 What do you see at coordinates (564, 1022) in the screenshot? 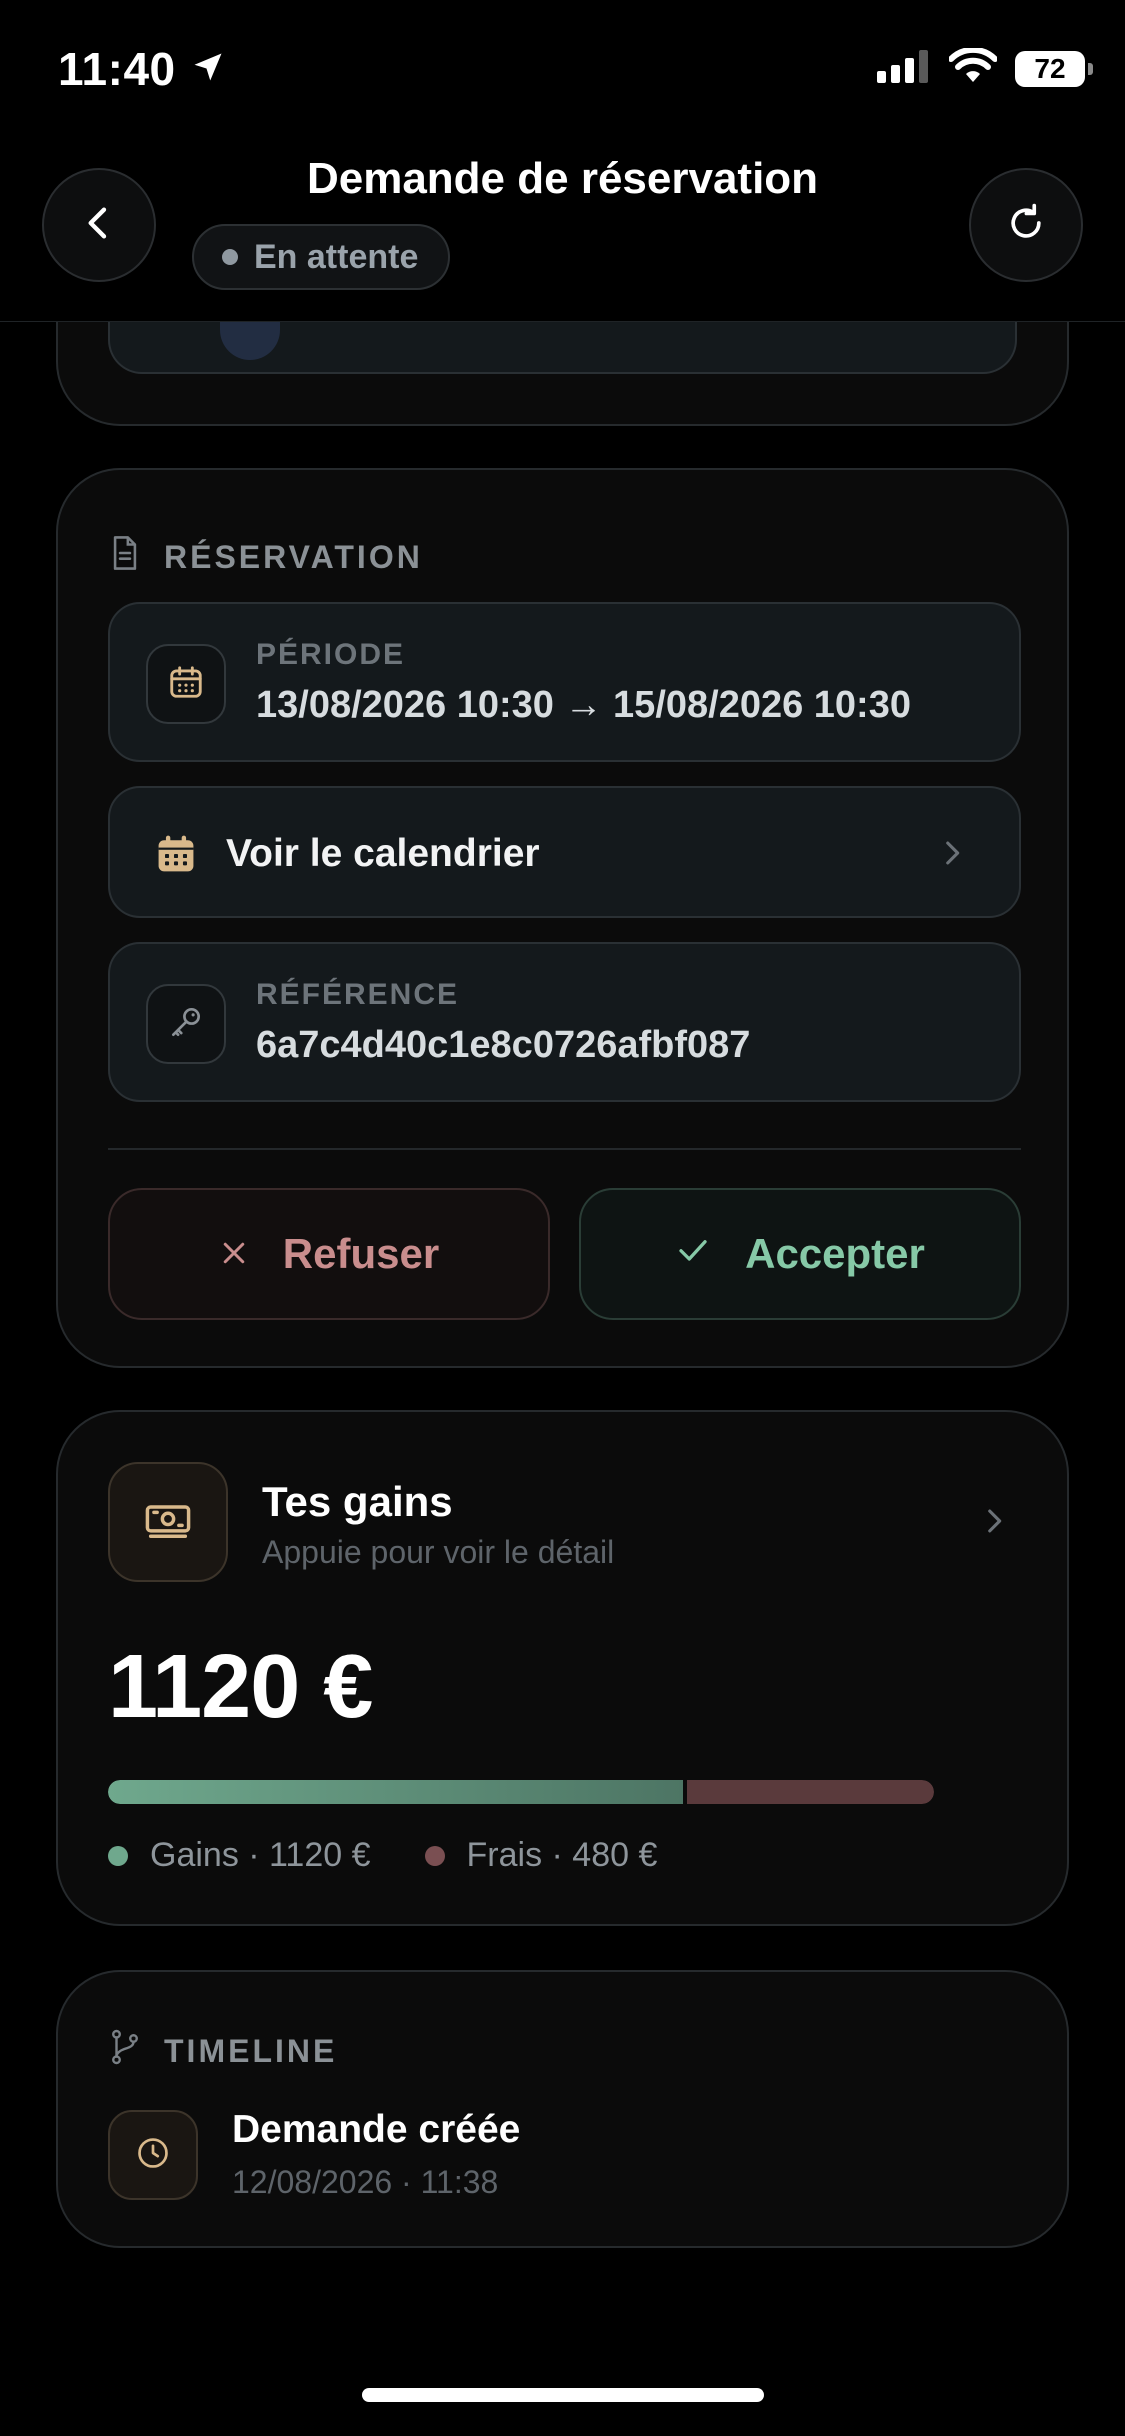
I see `reference-row: RÉFÉRENCE 6a7c4d40c1e8c0726afbf087` at bounding box center [564, 1022].